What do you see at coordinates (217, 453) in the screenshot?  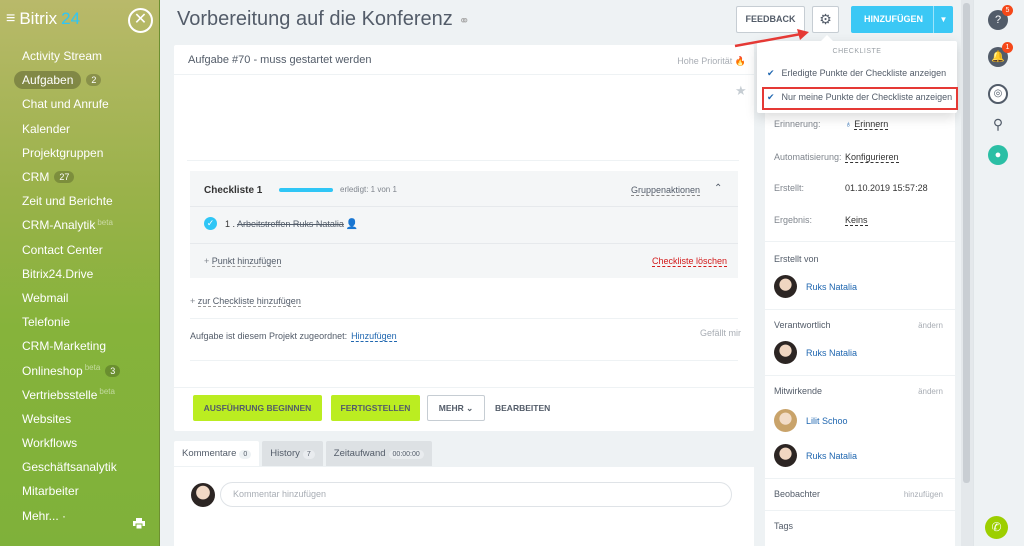 I see `tab-comments: Kommentare 0` at bounding box center [217, 453].